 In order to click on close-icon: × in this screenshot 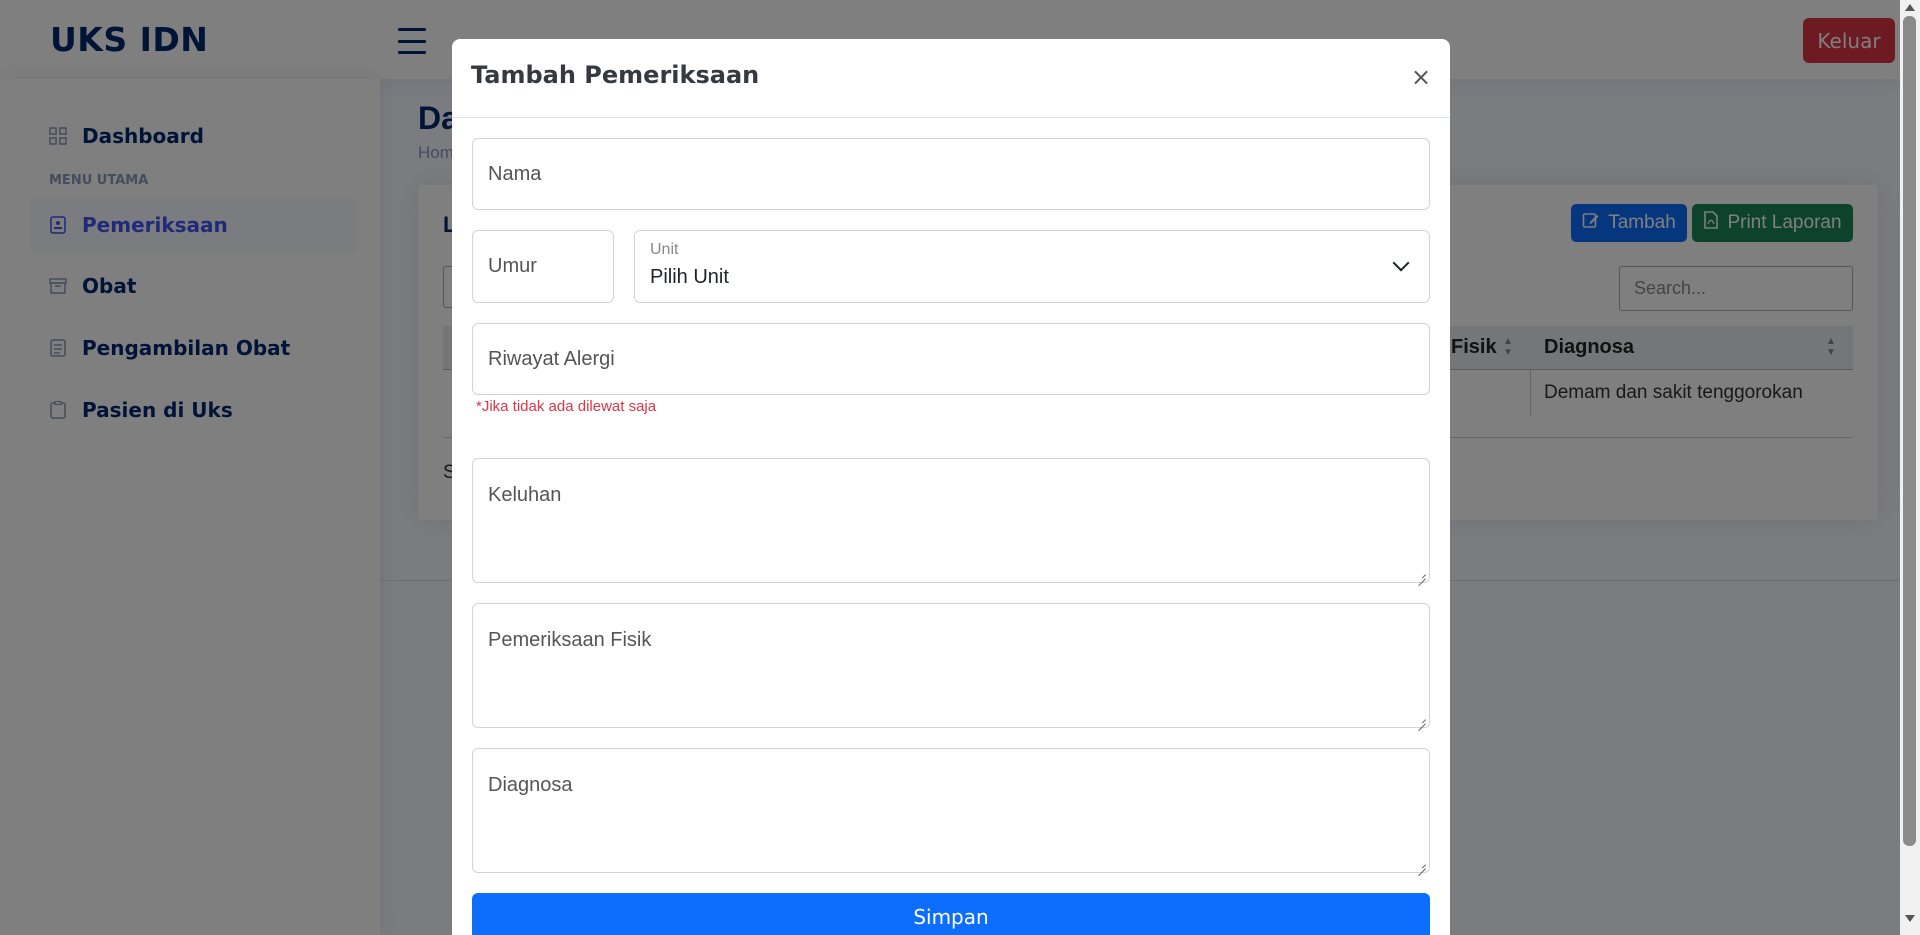, I will do `click(1421, 77)`.